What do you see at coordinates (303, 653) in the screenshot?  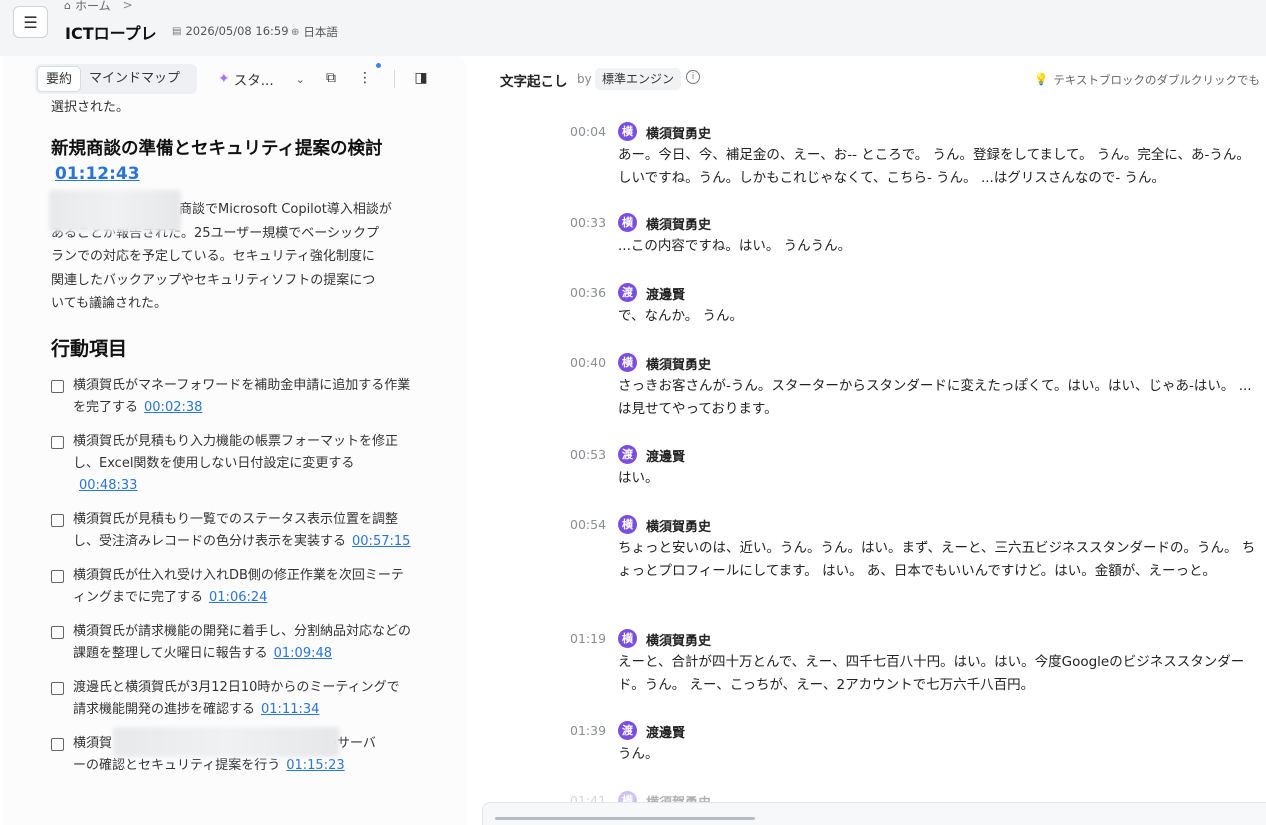 I see `action-timestamp: 01:09:48` at bounding box center [303, 653].